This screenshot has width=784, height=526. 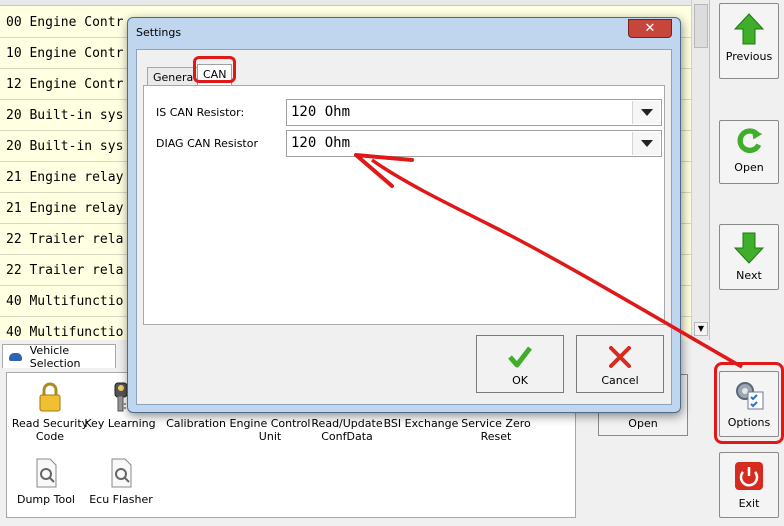 I want to click on exit-button: Exit, so click(x=749, y=485).